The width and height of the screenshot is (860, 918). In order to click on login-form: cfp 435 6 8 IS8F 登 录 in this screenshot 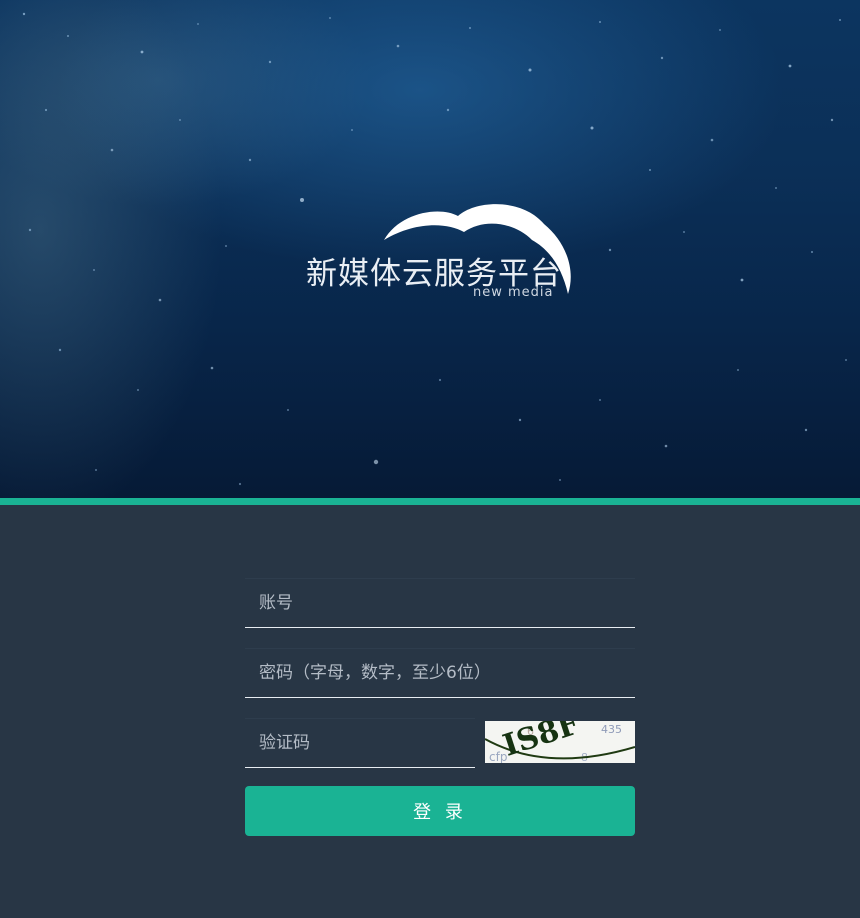, I will do `click(440, 707)`.